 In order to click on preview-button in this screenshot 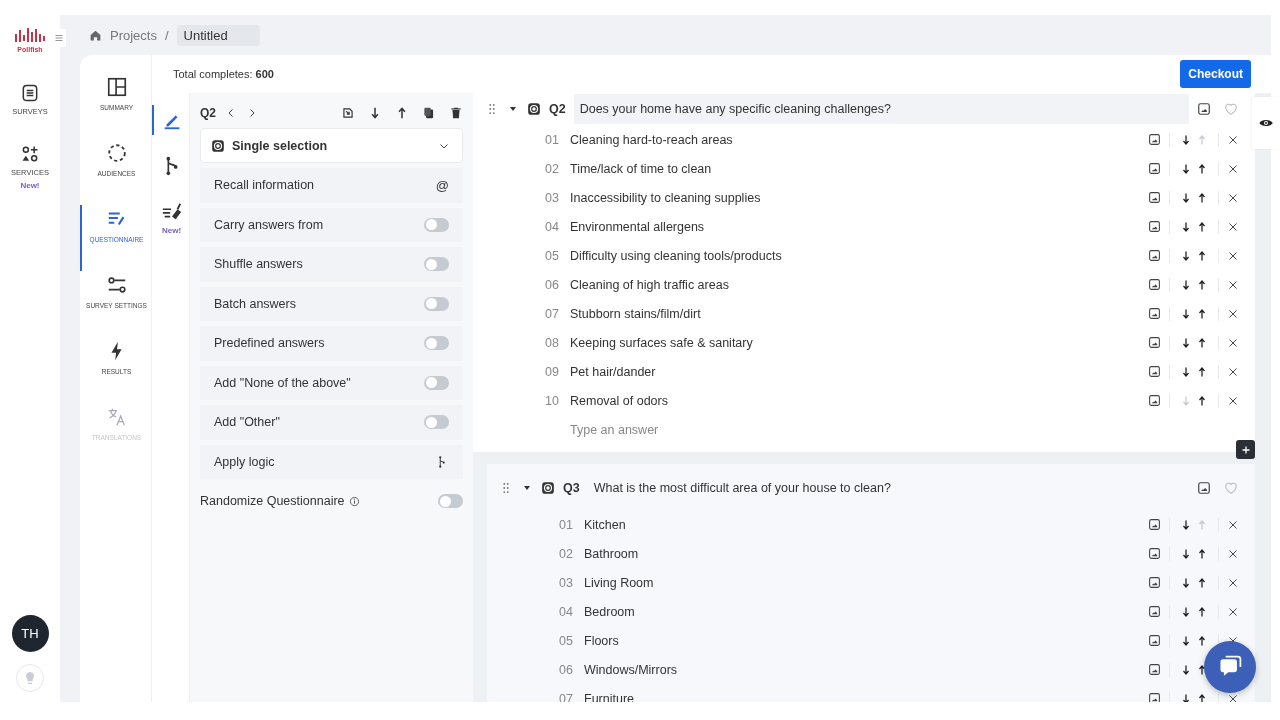, I will do `click(1266, 123)`.